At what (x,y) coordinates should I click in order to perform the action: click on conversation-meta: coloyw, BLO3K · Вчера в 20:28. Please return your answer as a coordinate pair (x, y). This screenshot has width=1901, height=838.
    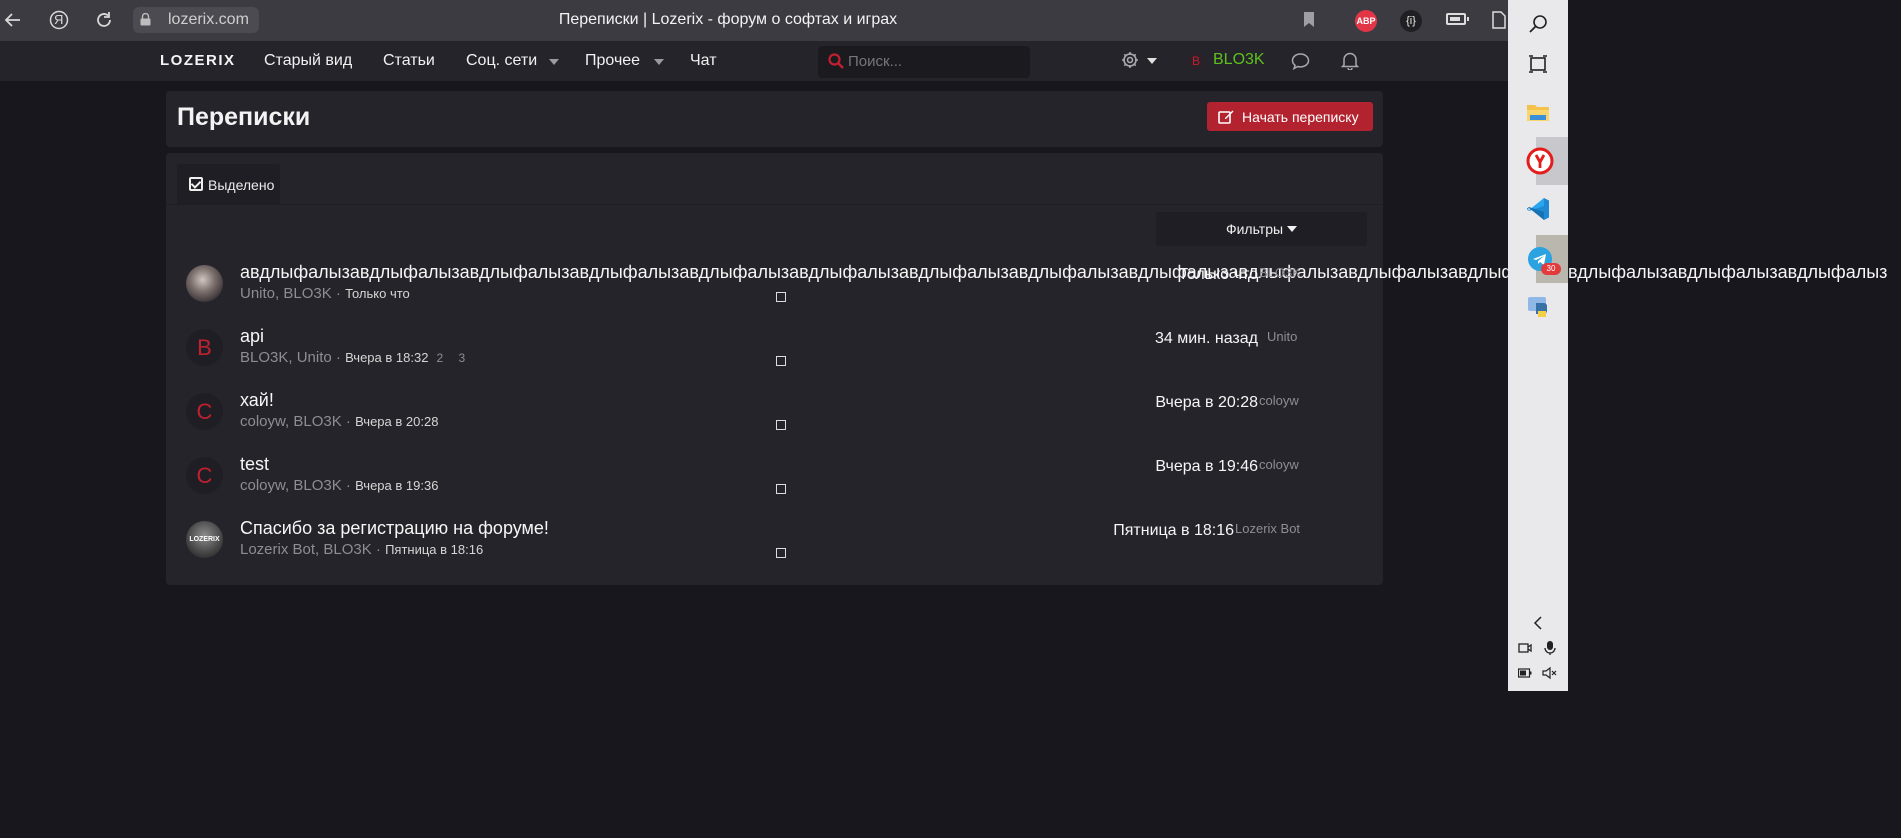
    Looking at the image, I should click on (339, 421).